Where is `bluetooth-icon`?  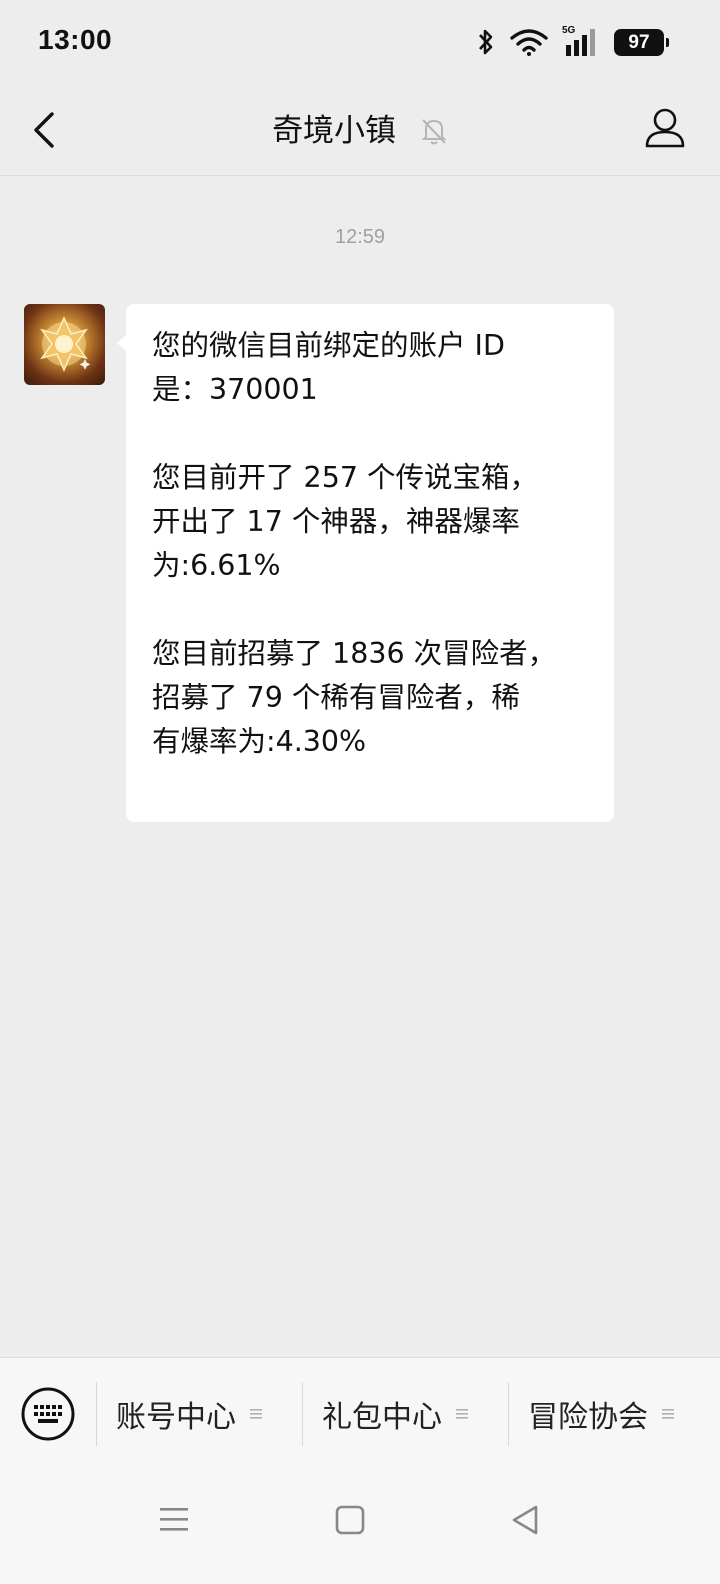
bluetooth-icon is located at coordinates (486, 42).